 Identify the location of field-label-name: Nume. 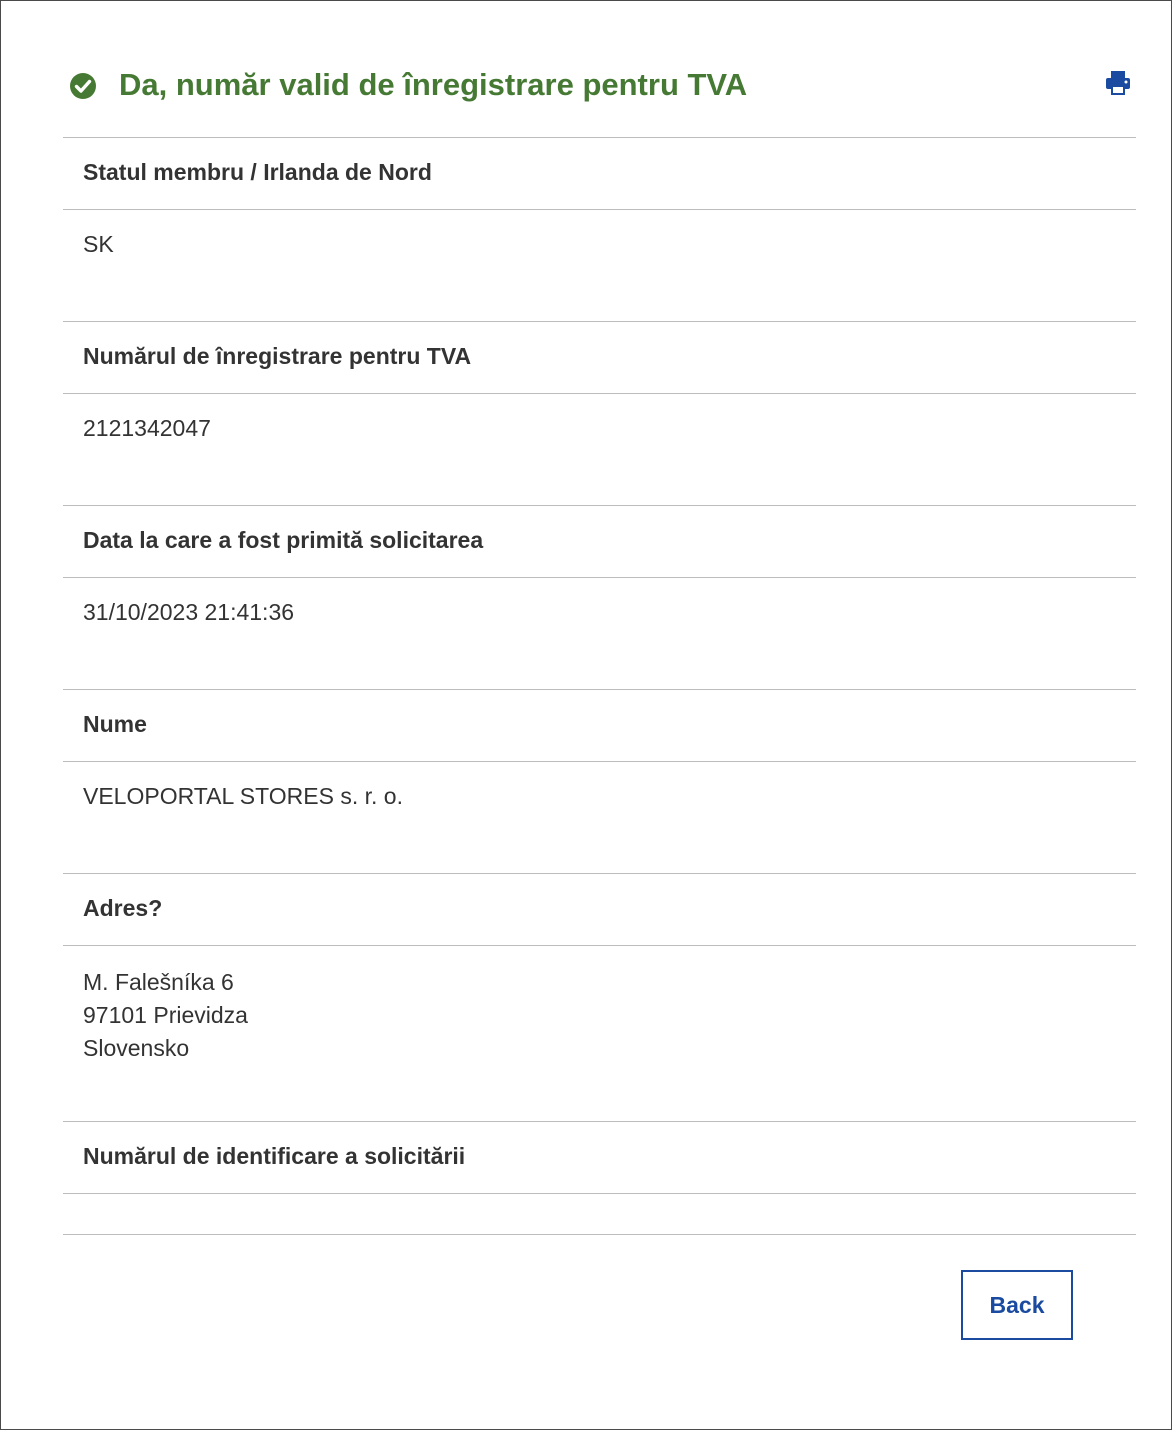
(599, 725).